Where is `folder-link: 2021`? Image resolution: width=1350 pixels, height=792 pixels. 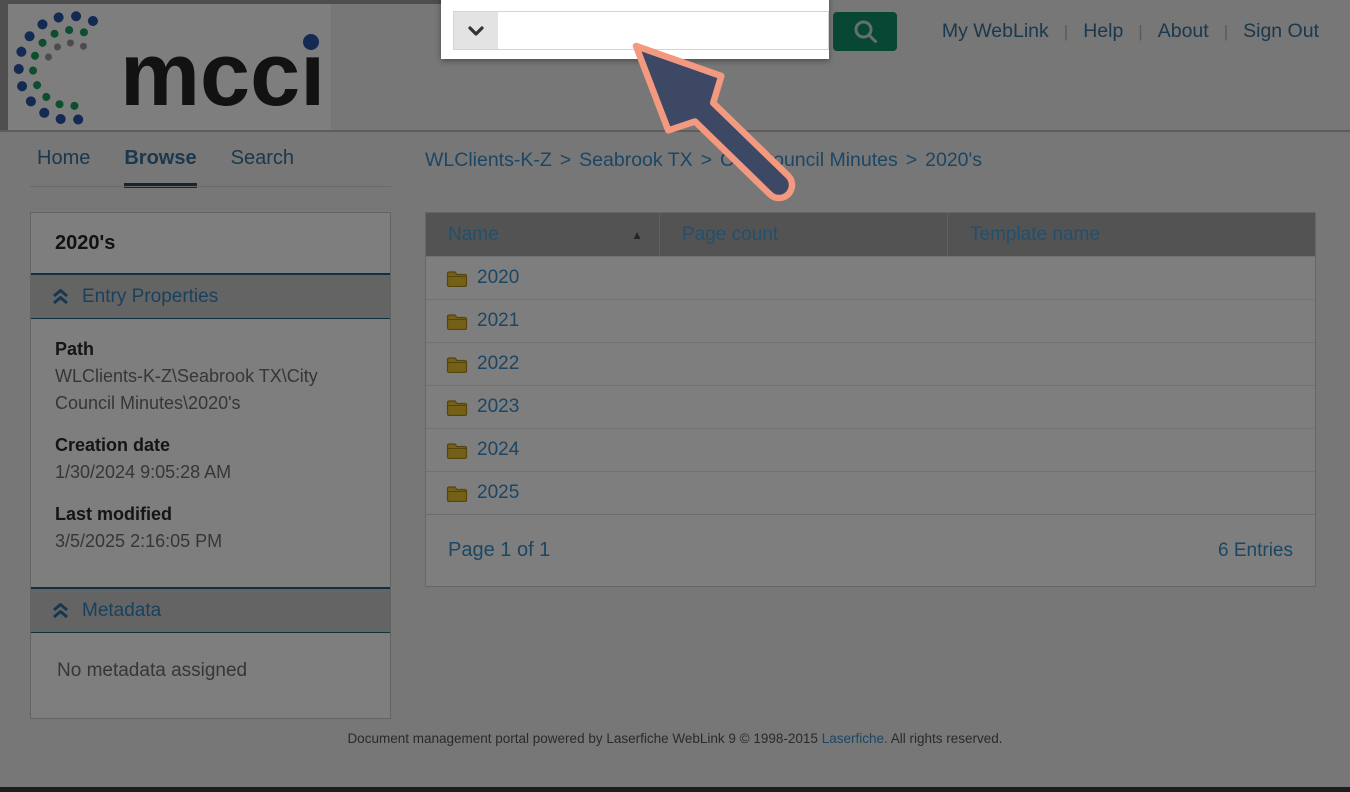 folder-link: 2021 is located at coordinates (498, 321).